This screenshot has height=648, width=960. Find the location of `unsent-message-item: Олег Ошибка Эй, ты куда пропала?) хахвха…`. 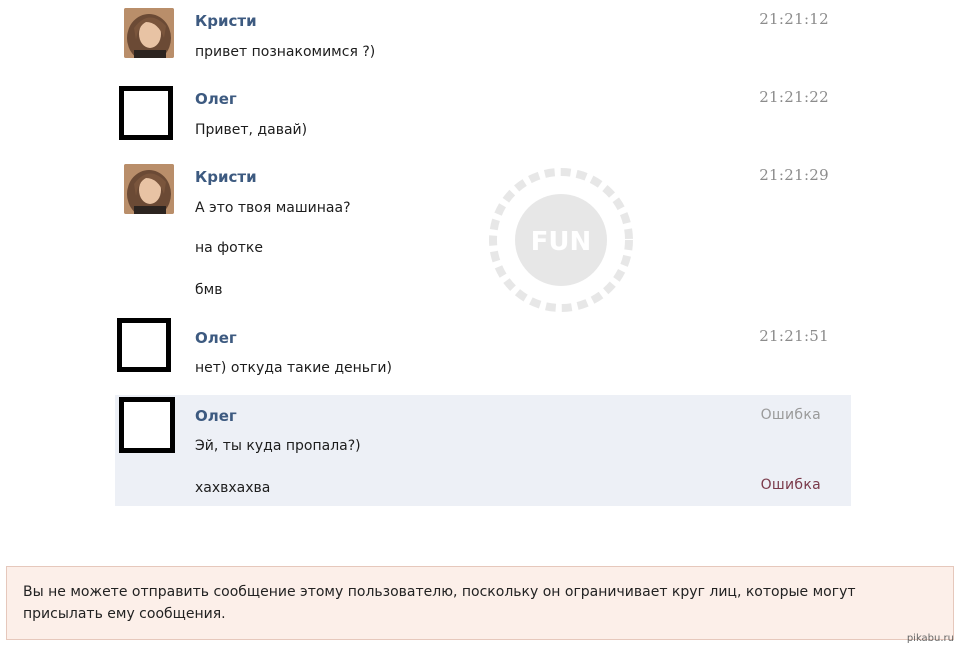

unsent-message-item: Олег Ошибка Эй, ты куда пропала?) хахвха… is located at coordinates (483, 450).